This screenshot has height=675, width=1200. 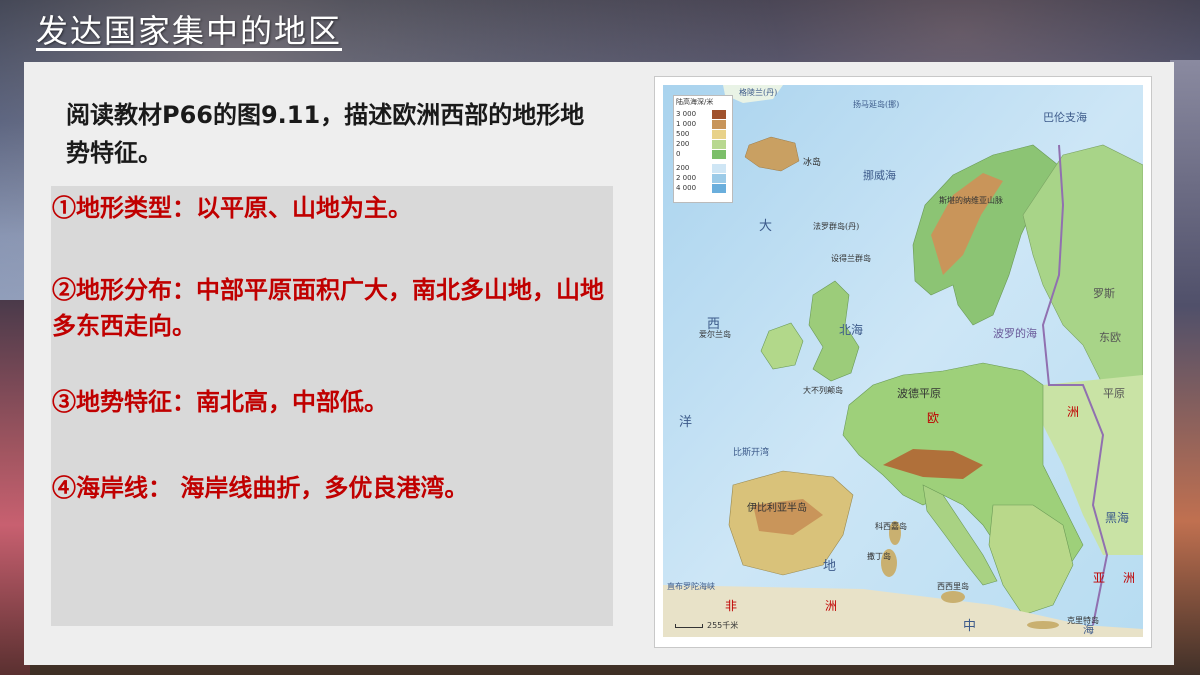 What do you see at coordinates (970, 626) in the screenshot?
I see `map-label: 中` at bounding box center [970, 626].